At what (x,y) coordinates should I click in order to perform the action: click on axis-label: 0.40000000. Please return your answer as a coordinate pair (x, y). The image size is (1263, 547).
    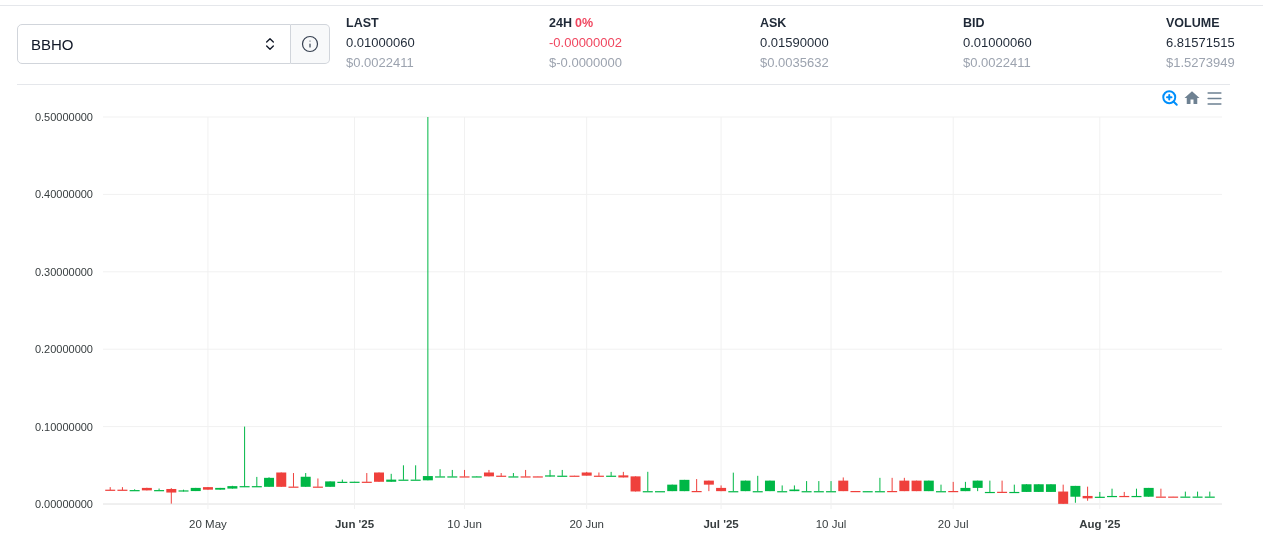
    Looking at the image, I should click on (63, 194).